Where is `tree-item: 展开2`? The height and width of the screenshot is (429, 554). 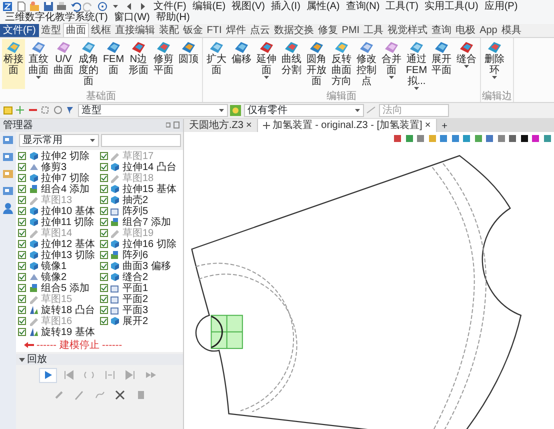 tree-item: 展开2 is located at coordinates (135, 321).